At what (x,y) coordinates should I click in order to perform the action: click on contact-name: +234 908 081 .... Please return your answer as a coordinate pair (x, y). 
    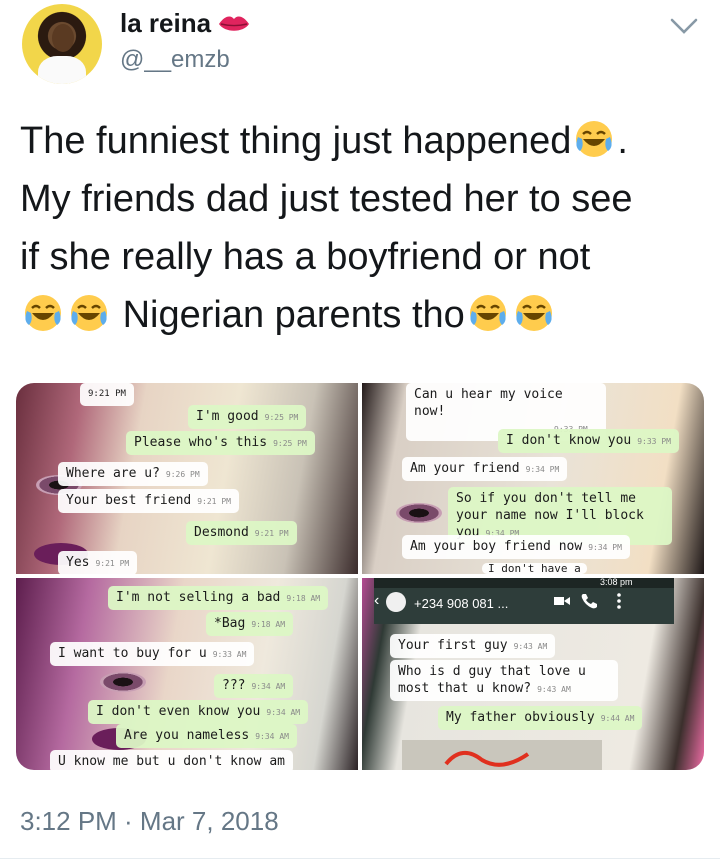
    Looking at the image, I should click on (461, 603).